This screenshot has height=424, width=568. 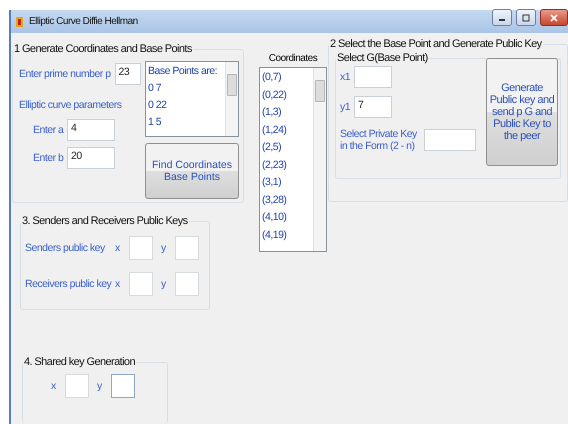 I want to click on input-field: 7, so click(x=373, y=107).